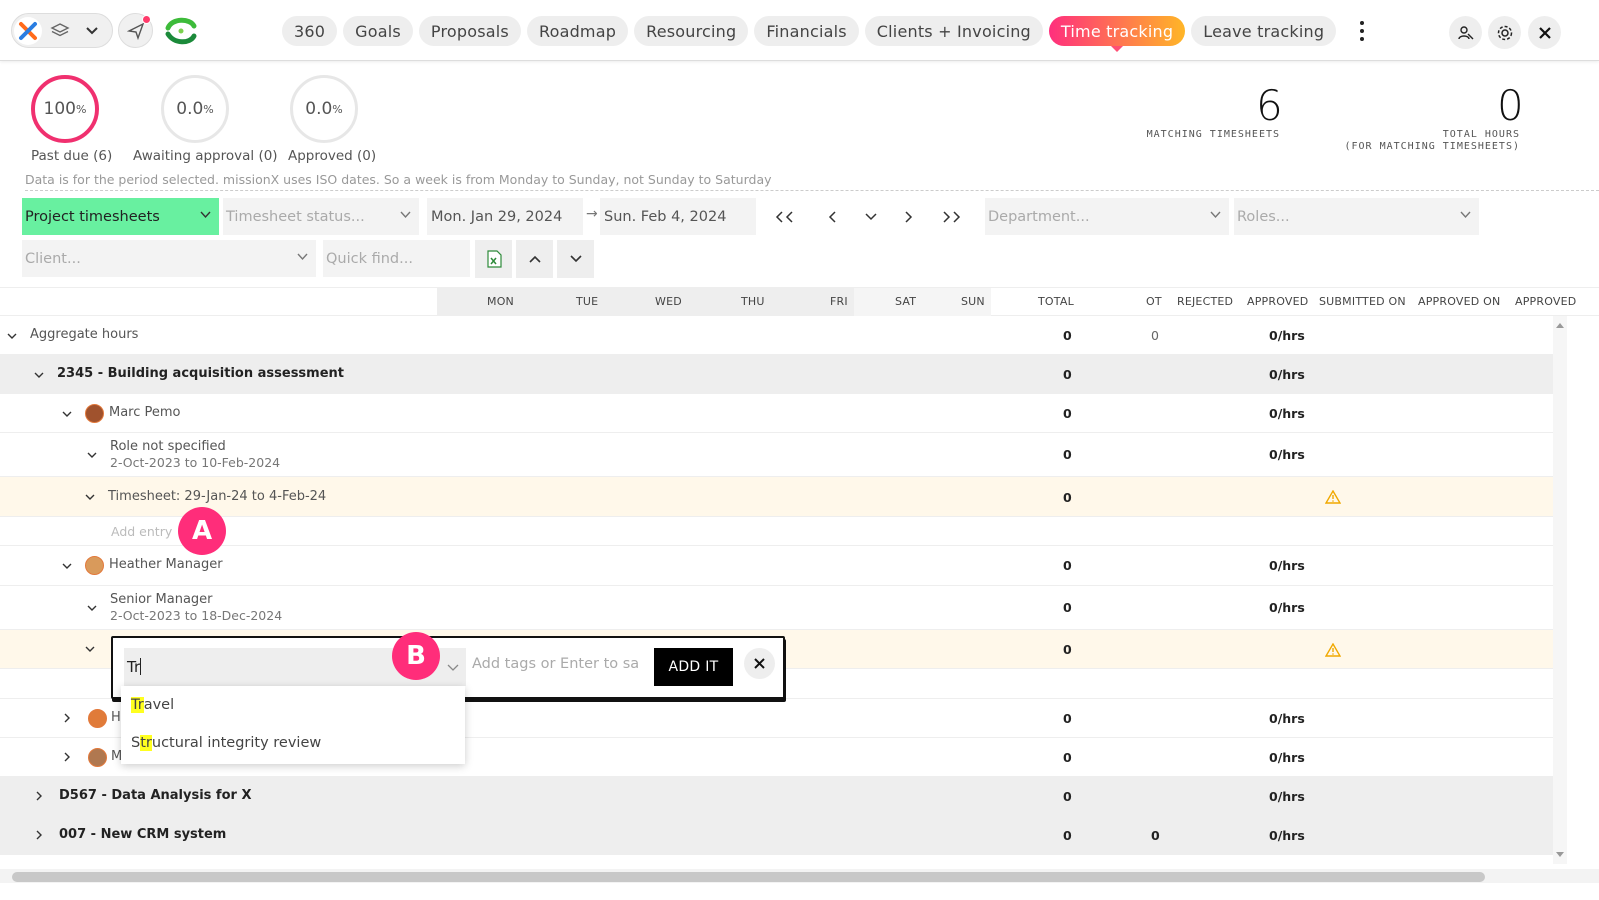 The height and width of the screenshot is (900, 1599). What do you see at coordinates (691, 31) in the screenshot?
I see `tab-resourcing: Resourcing` at bounding box center [691, 31].